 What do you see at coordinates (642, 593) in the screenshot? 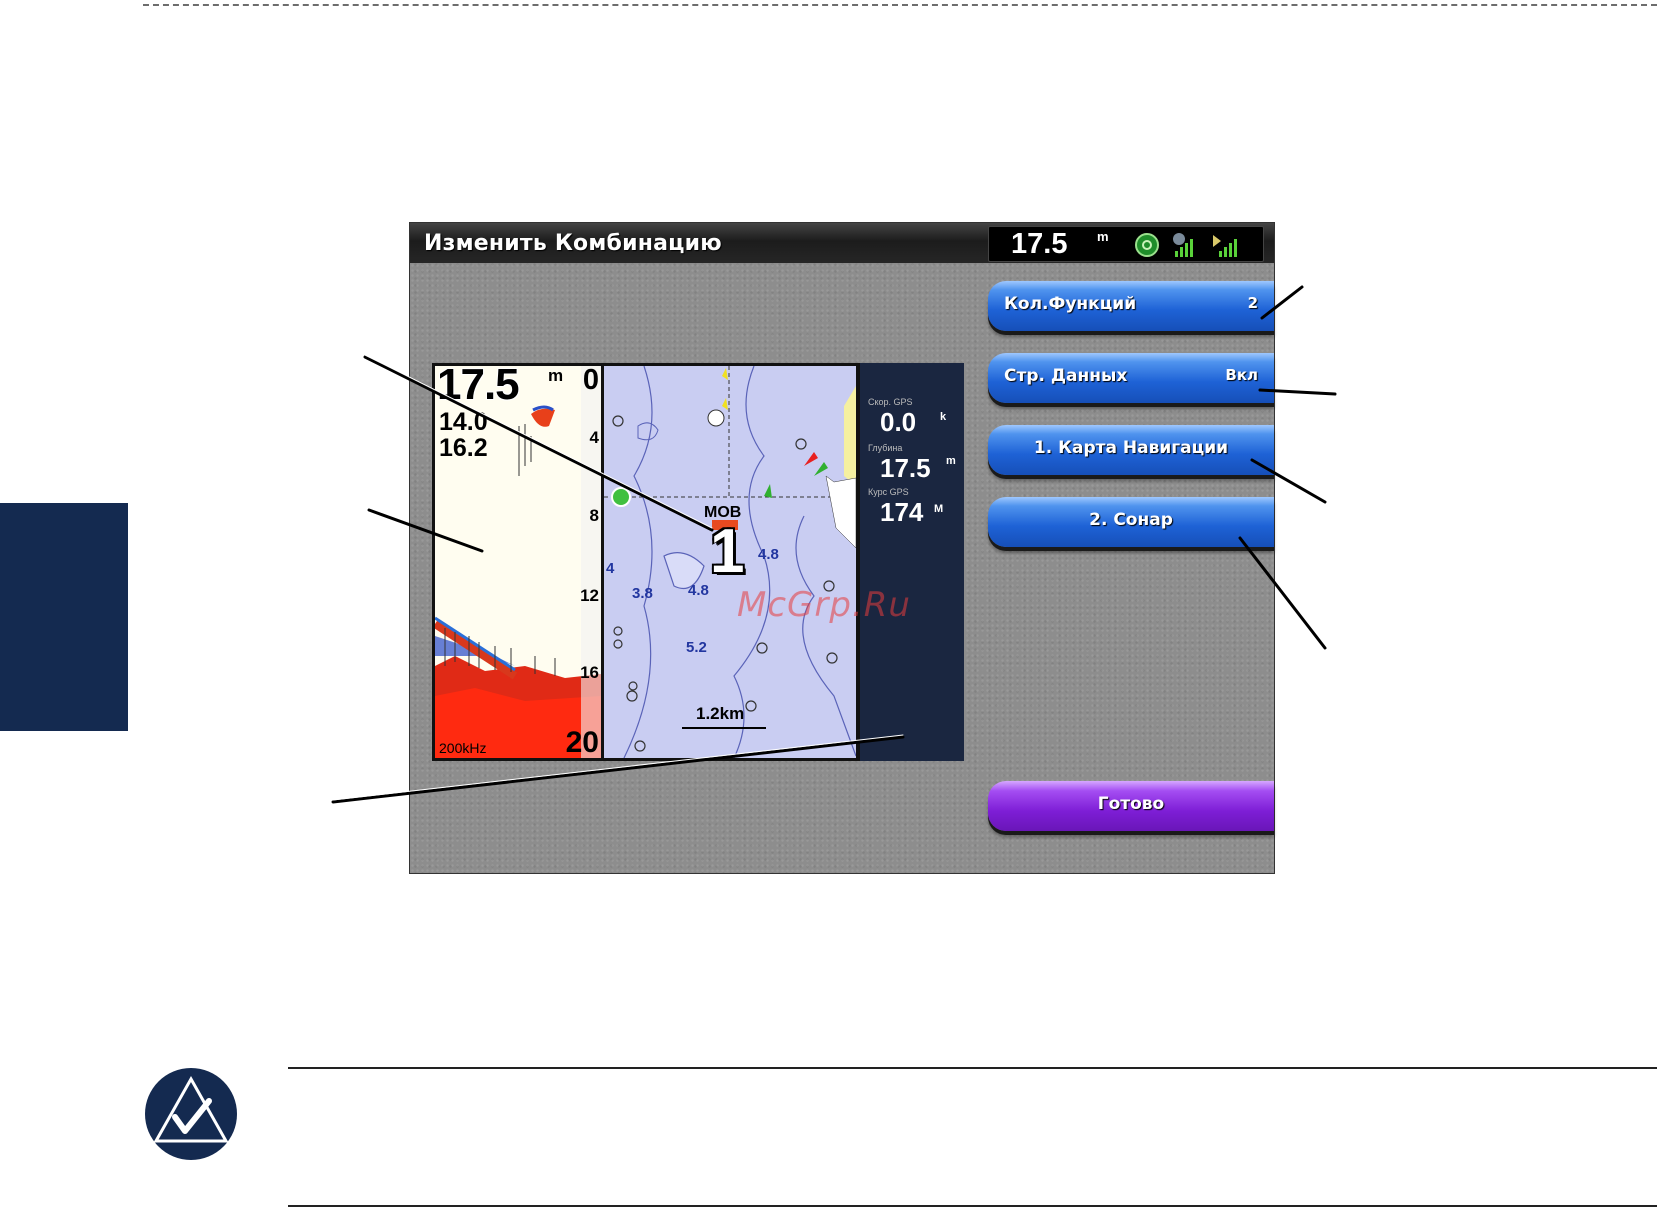
I see `sounding-3: 3.8` at bounding box center [642, 593].